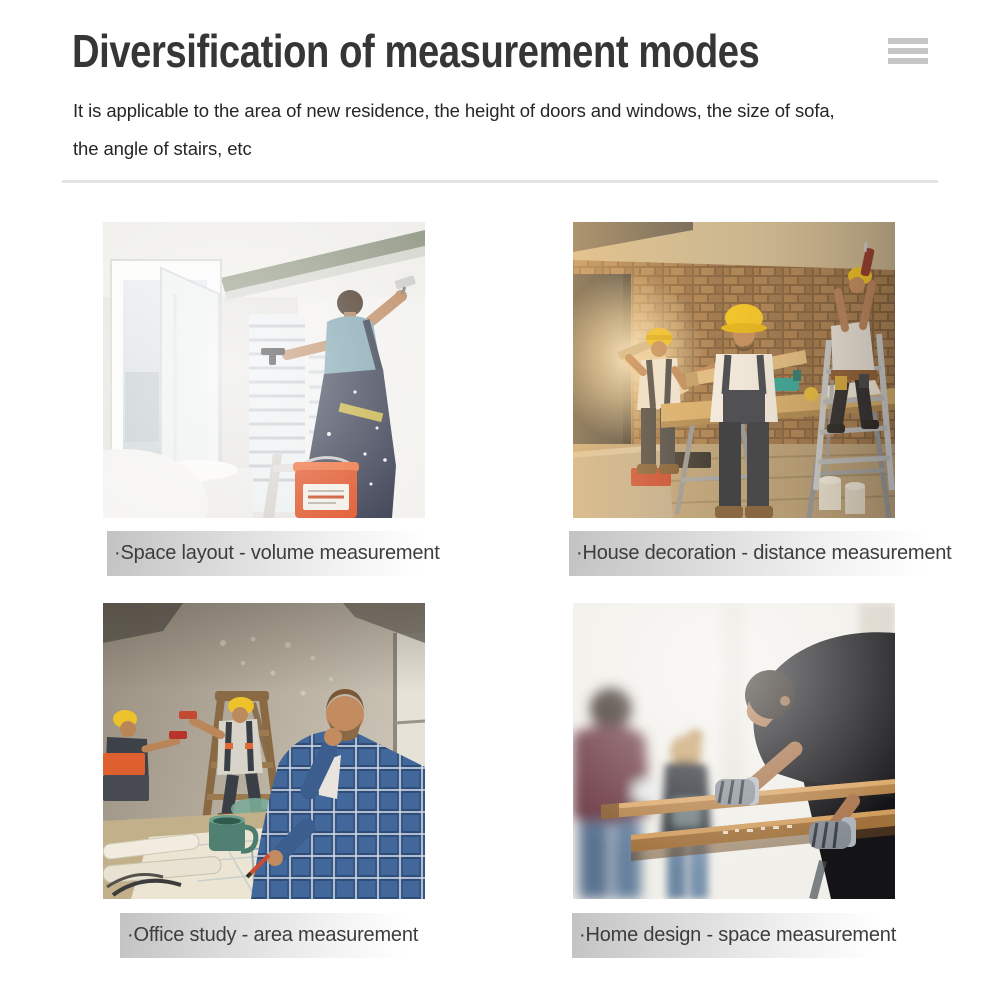 This screenshot has height=1000, width=1000. Describe the element at coordinates (779, 553) in the screenshot. I see `caption-house-decoration: ·House decoration - distance measurement` at that location.